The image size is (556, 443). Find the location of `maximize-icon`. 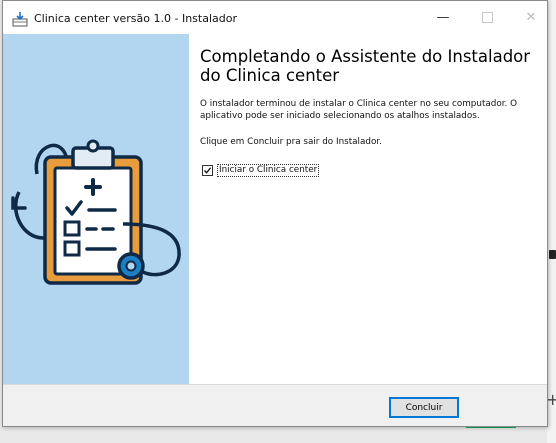

maximize-icon is located at coordinates (487, 17).